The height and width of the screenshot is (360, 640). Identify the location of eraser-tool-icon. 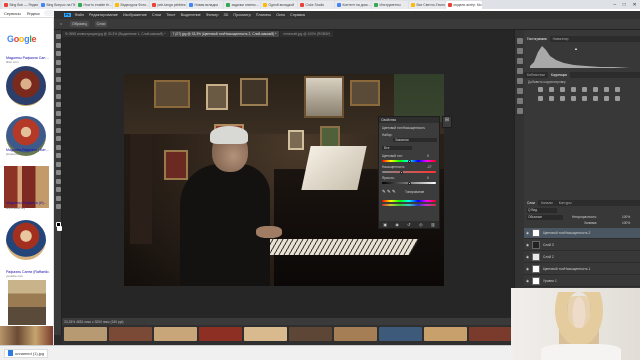
(58, 130).